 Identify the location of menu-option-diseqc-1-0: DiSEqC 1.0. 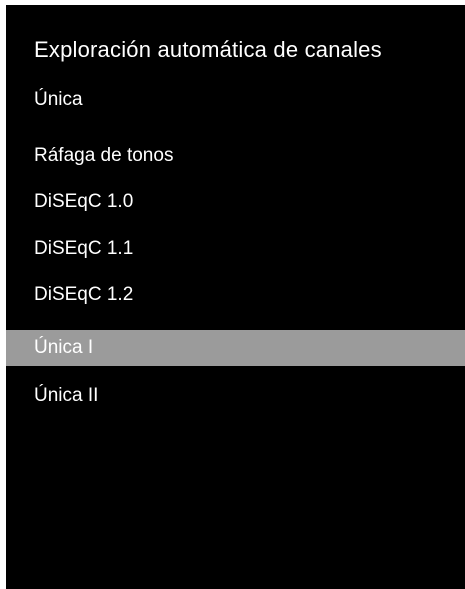
(235, 202).